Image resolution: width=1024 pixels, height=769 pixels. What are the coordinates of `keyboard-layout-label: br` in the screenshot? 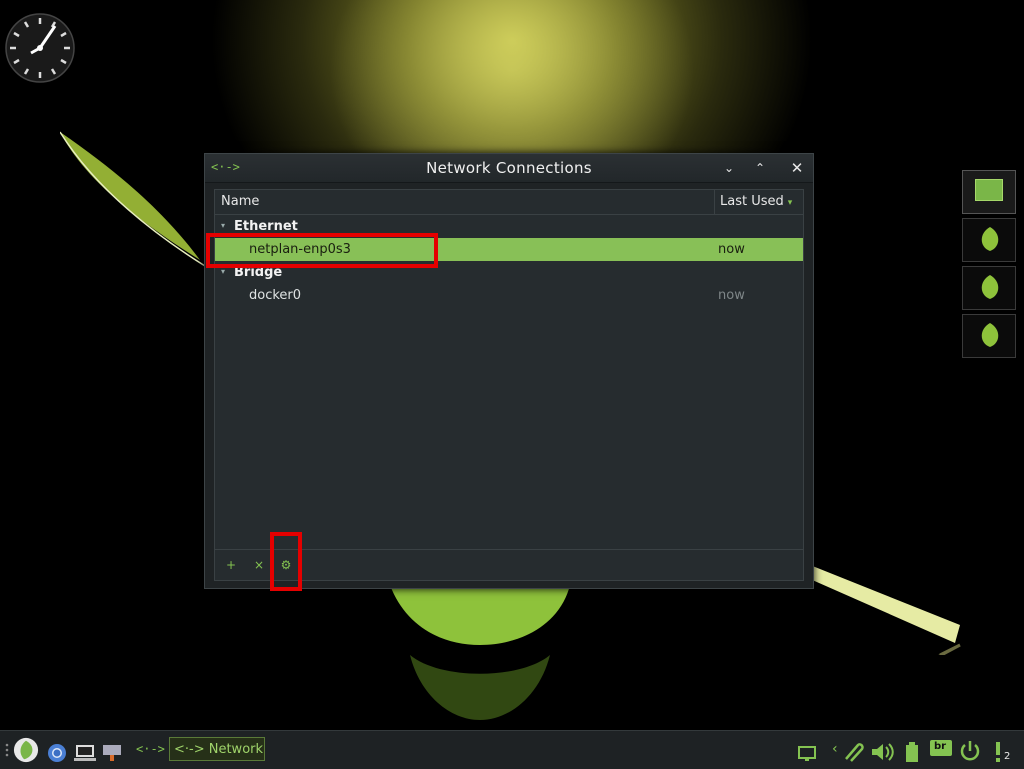 It's located at (940, 746).